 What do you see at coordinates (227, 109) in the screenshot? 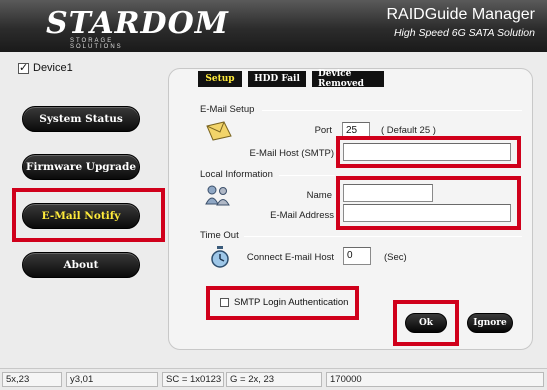
I see `section-email-setup: E-Mail Setup` at bounding box center [227, 109].